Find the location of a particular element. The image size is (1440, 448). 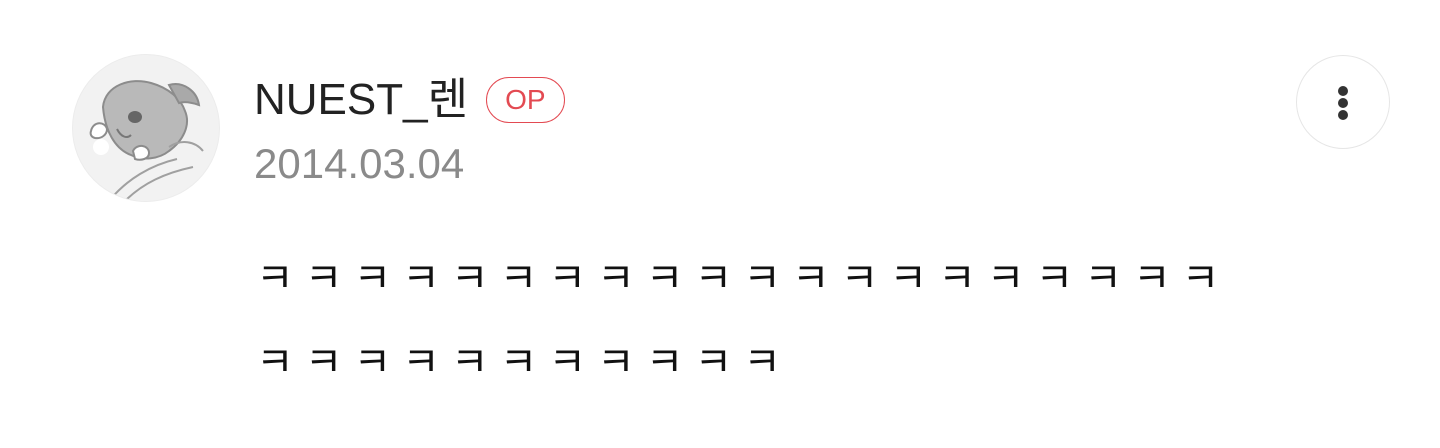

more-options-button is located at coordinates (1343, 102).